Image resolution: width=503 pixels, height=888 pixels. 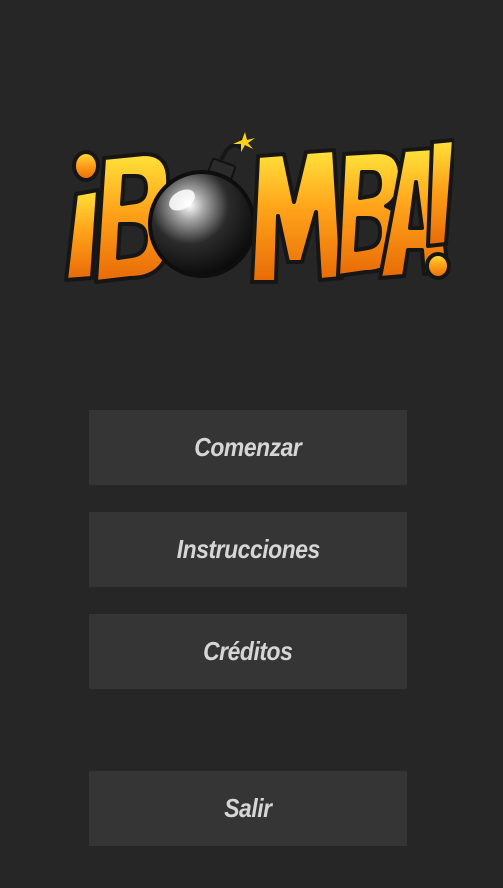 I want to click on bomb-icon, so click(x=202, y=205).